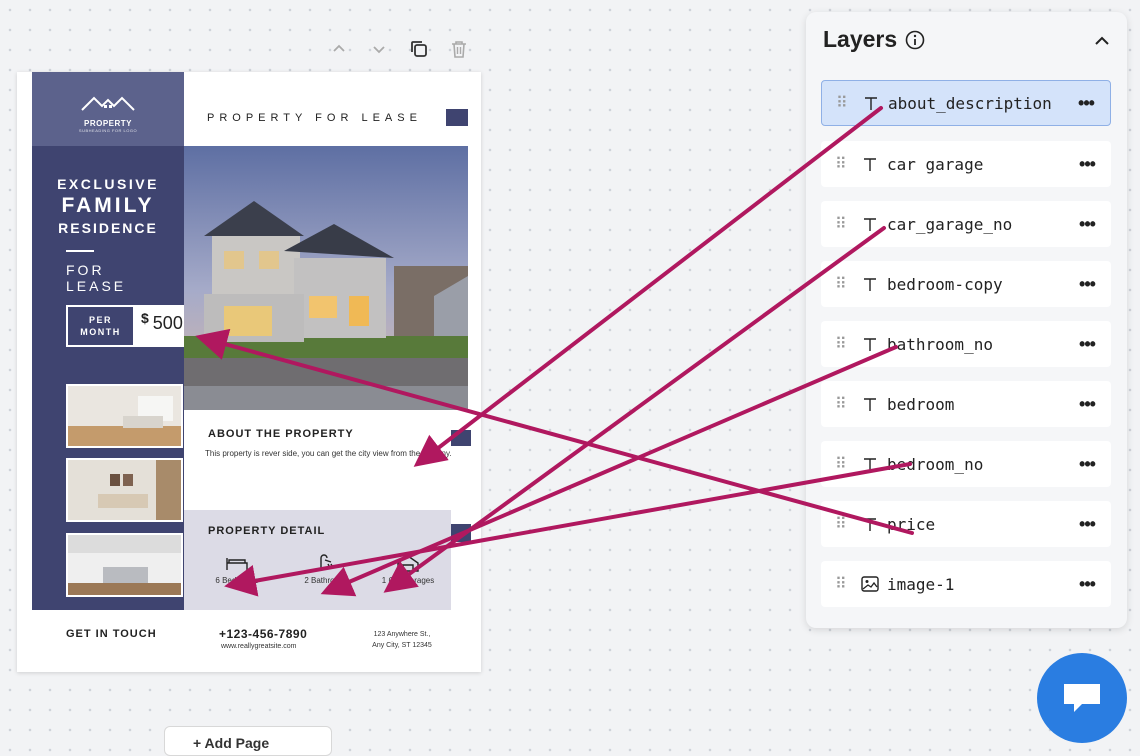 This screenshot has height=756, width=1140. I want to click on price-value: 500, so click(167, 323).